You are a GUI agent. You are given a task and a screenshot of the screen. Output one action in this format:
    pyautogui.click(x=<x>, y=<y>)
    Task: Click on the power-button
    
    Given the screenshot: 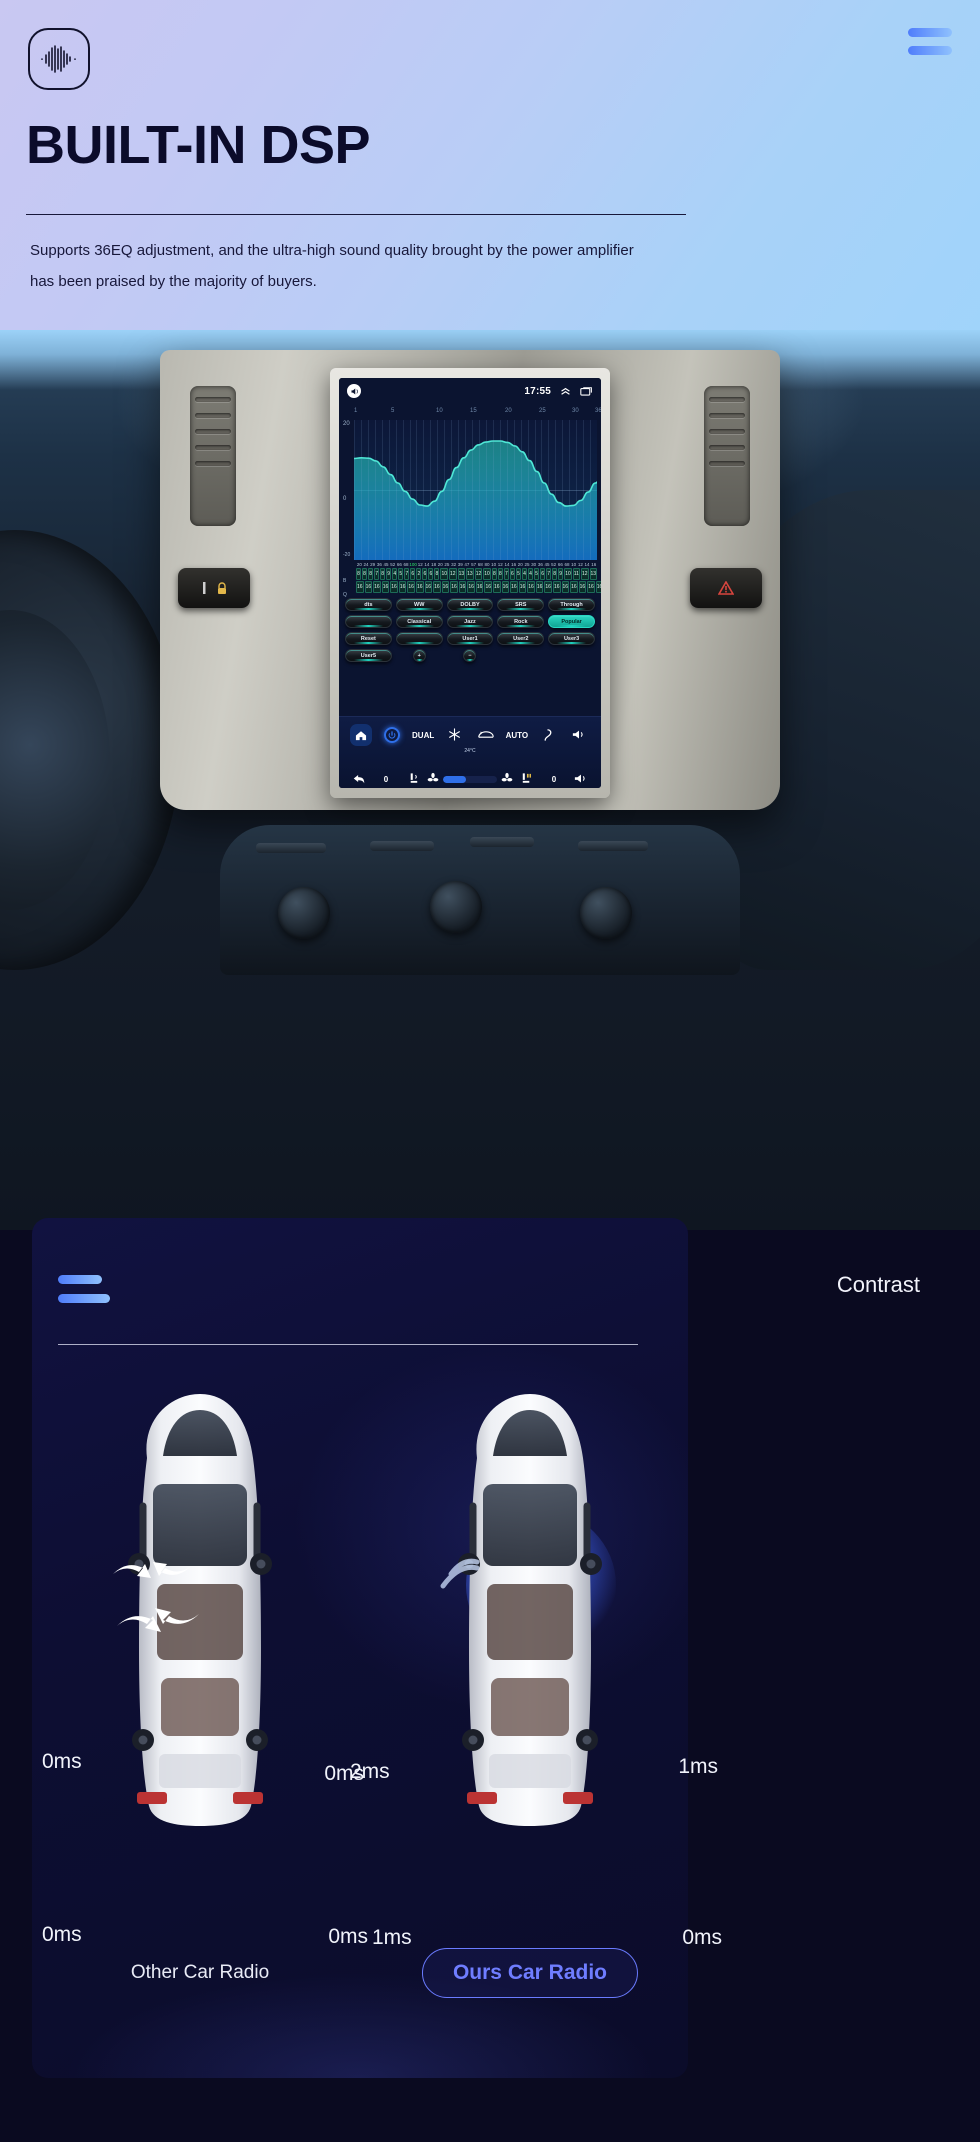 What is the action you would take?
    pyautogui.click(x=391, y=735)
    